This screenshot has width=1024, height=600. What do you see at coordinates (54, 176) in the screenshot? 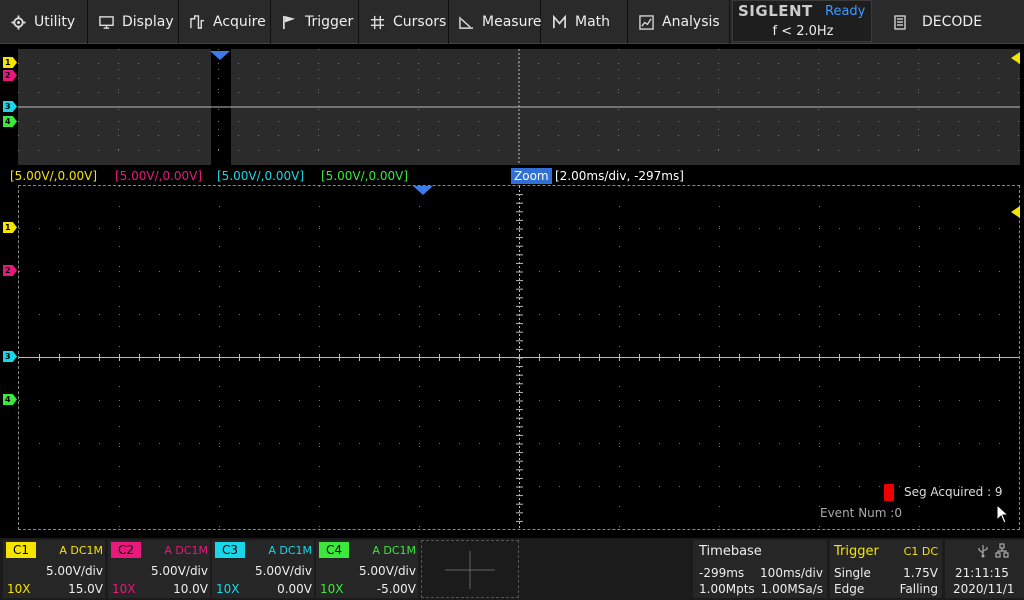
I see `ch1-scale: [5.00V/,0.00V]` at bounding box center [54, 176].